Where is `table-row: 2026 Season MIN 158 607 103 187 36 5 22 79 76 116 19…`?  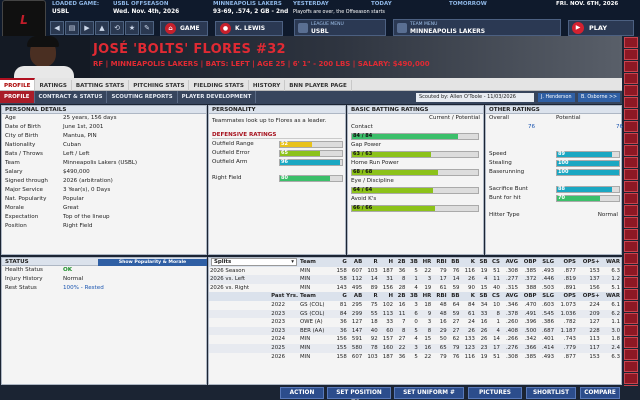 table-row: 2026 Season MIN 158 607 103 187 36 5 22 79 76 116 19… is located at coordinates (415, 271).